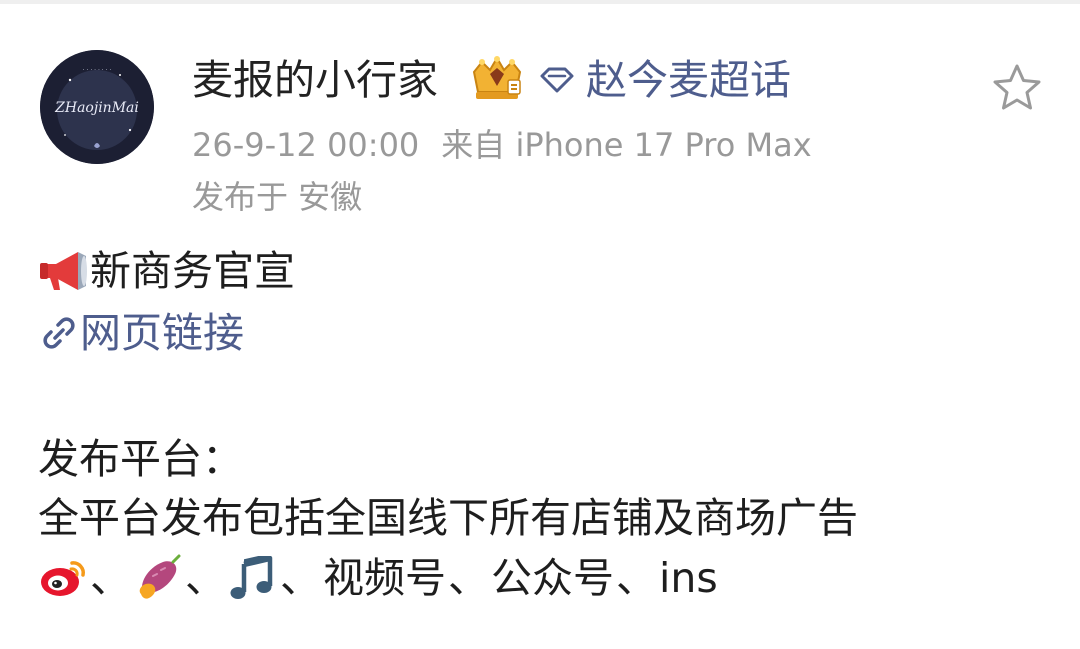 The width and height of the screenshot is (1080, 649). I want to click on diamond-topic-icon, so click(557, 80).